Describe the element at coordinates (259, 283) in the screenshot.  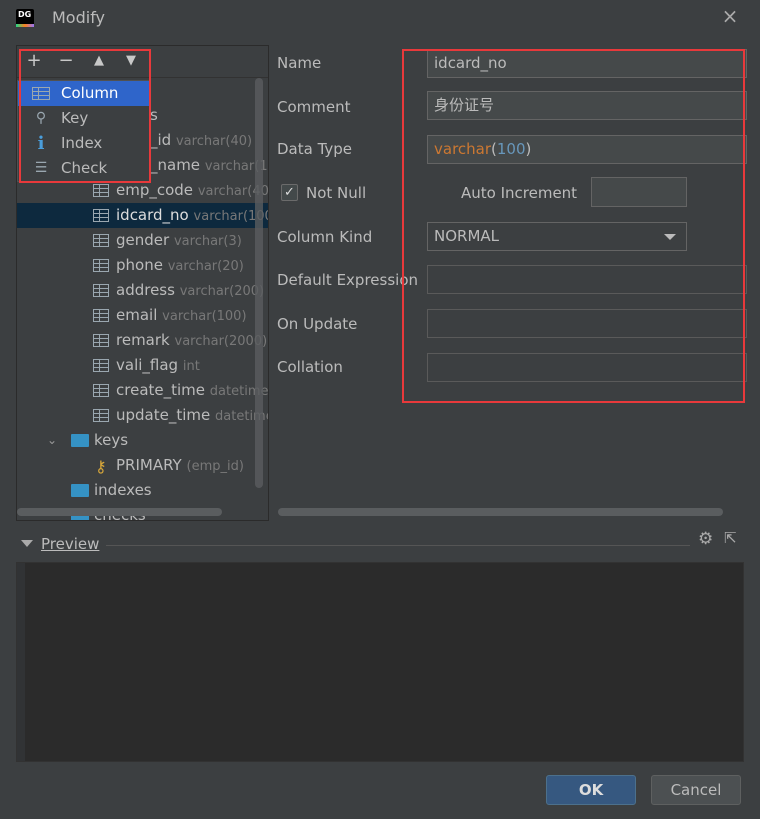
I see `tree-vertical-scrollbar` at that location.